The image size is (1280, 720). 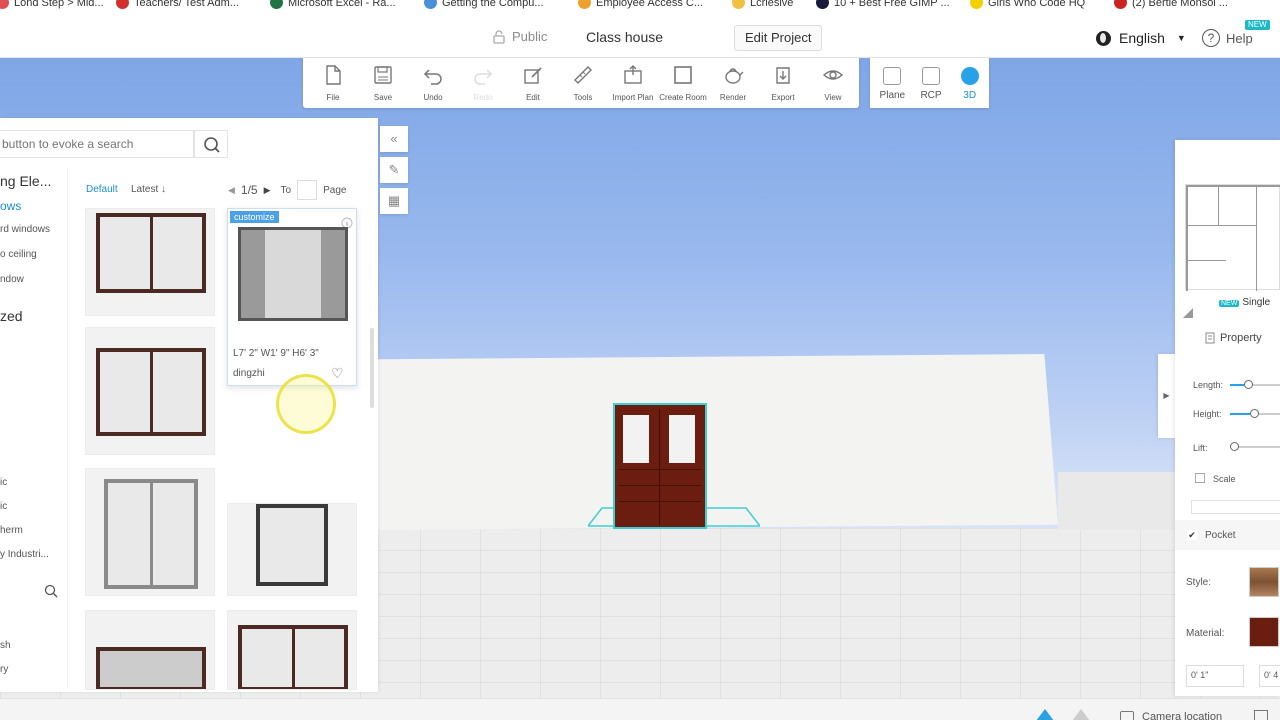 What do you see at coordinates (833, 86) in the screenshot?
I see `view-button: View` at bounding box center [833, 86].